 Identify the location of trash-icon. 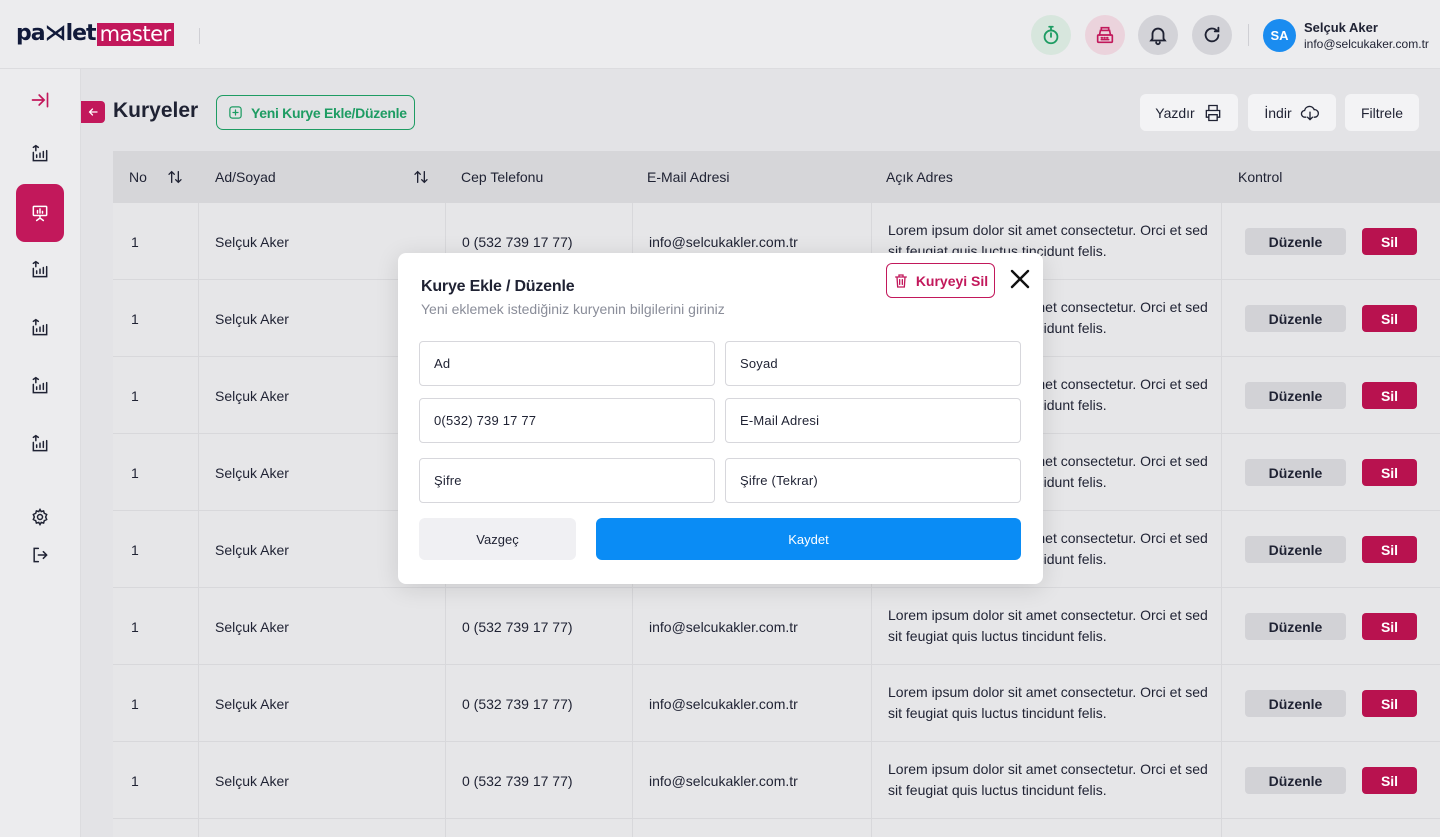
(900, 280).